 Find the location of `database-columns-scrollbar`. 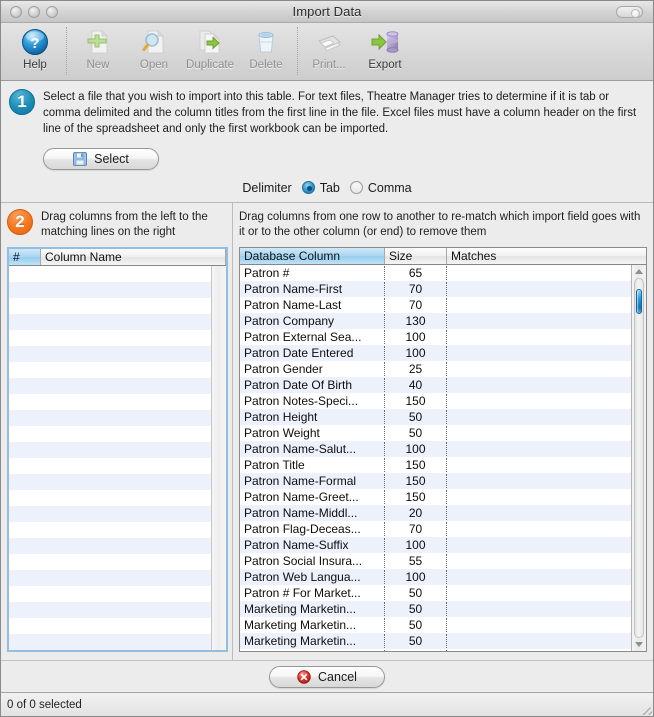

database-columns-scrollbar is located at coordinates (638, 457).